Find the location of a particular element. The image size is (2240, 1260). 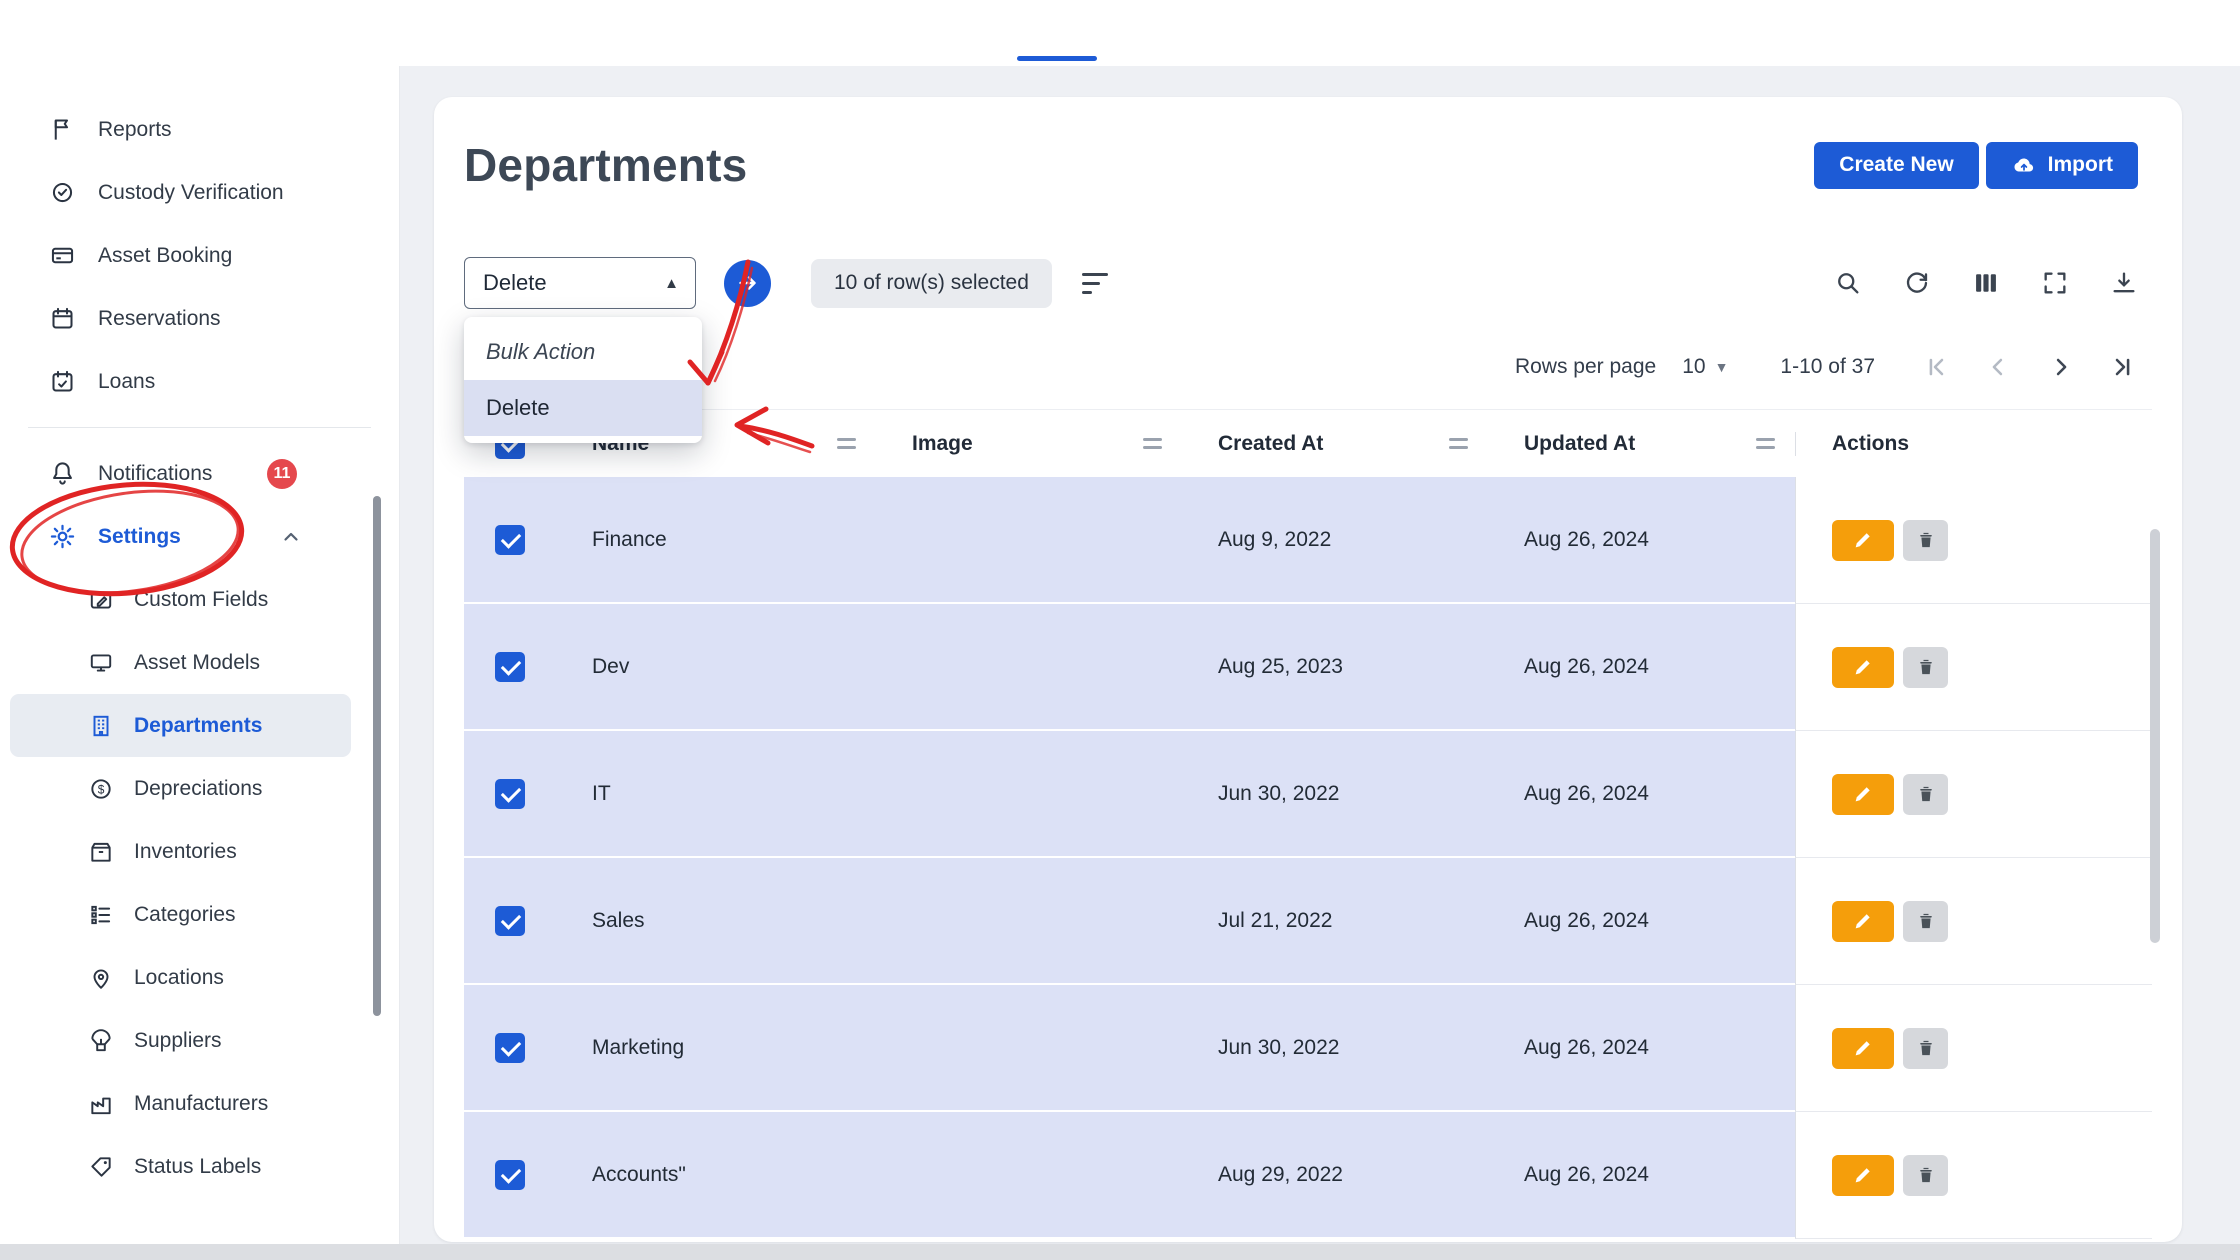

create-new-label: Create New is located at coordinates (1896, 164).